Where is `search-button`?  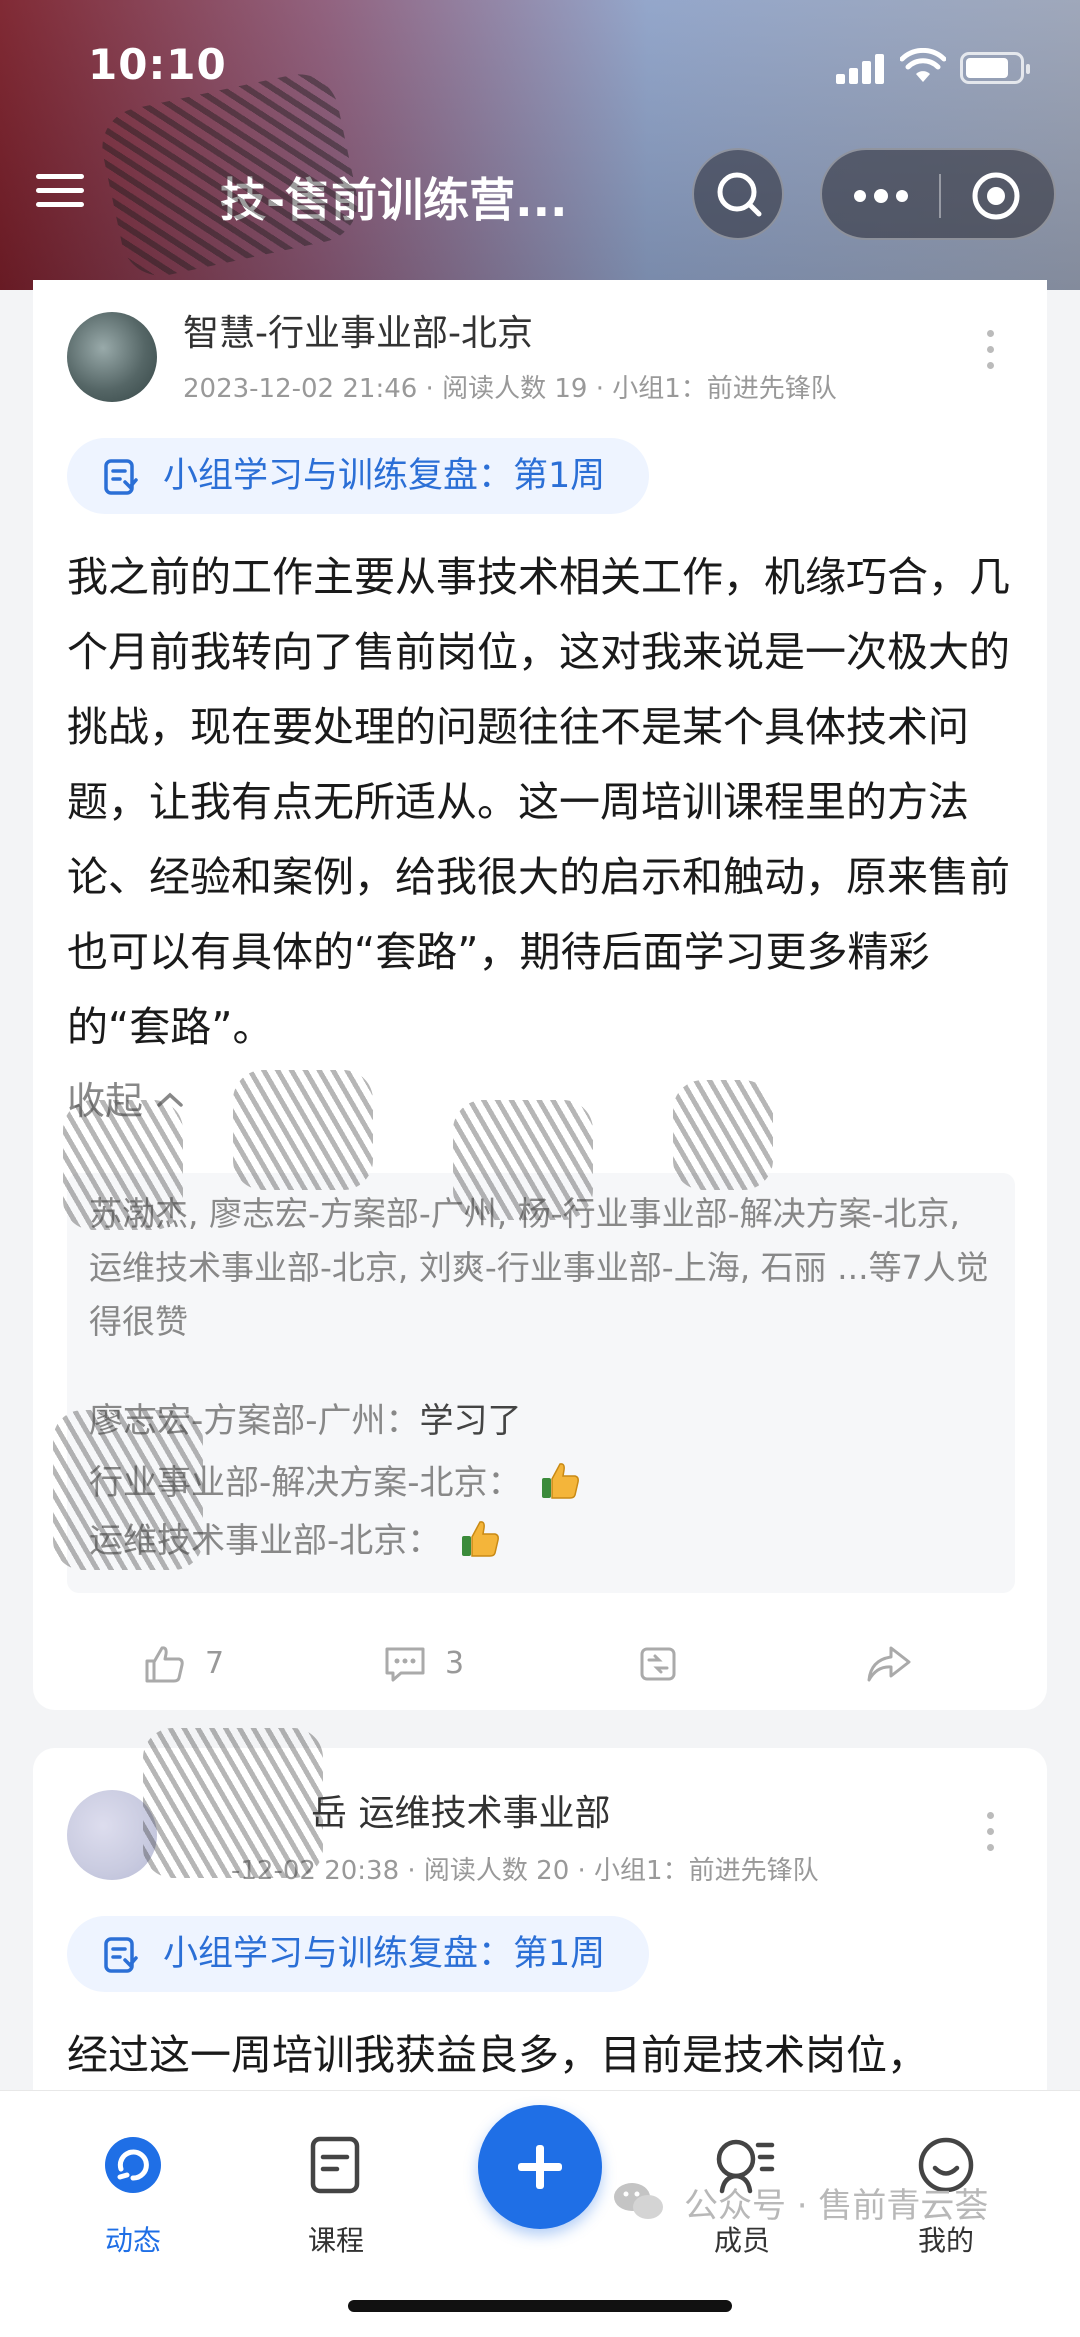
search-button is located at coordinates (738, 194).